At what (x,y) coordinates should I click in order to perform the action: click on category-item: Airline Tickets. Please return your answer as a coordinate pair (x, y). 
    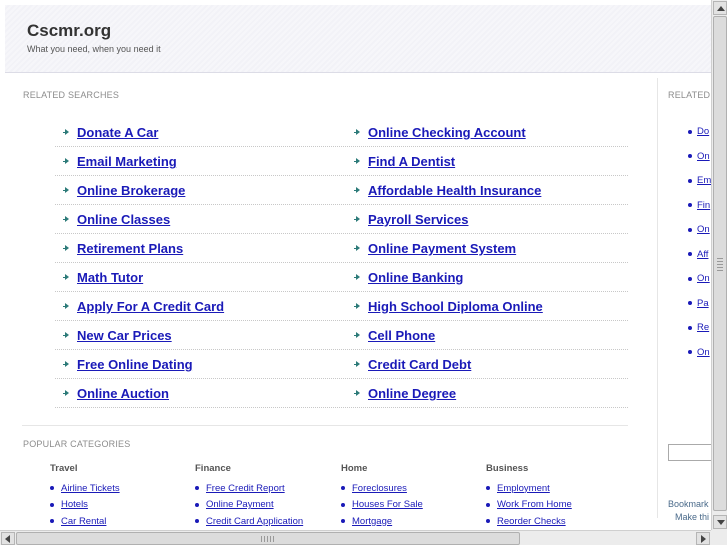
    Looking at the image, I should click on (120, 488).